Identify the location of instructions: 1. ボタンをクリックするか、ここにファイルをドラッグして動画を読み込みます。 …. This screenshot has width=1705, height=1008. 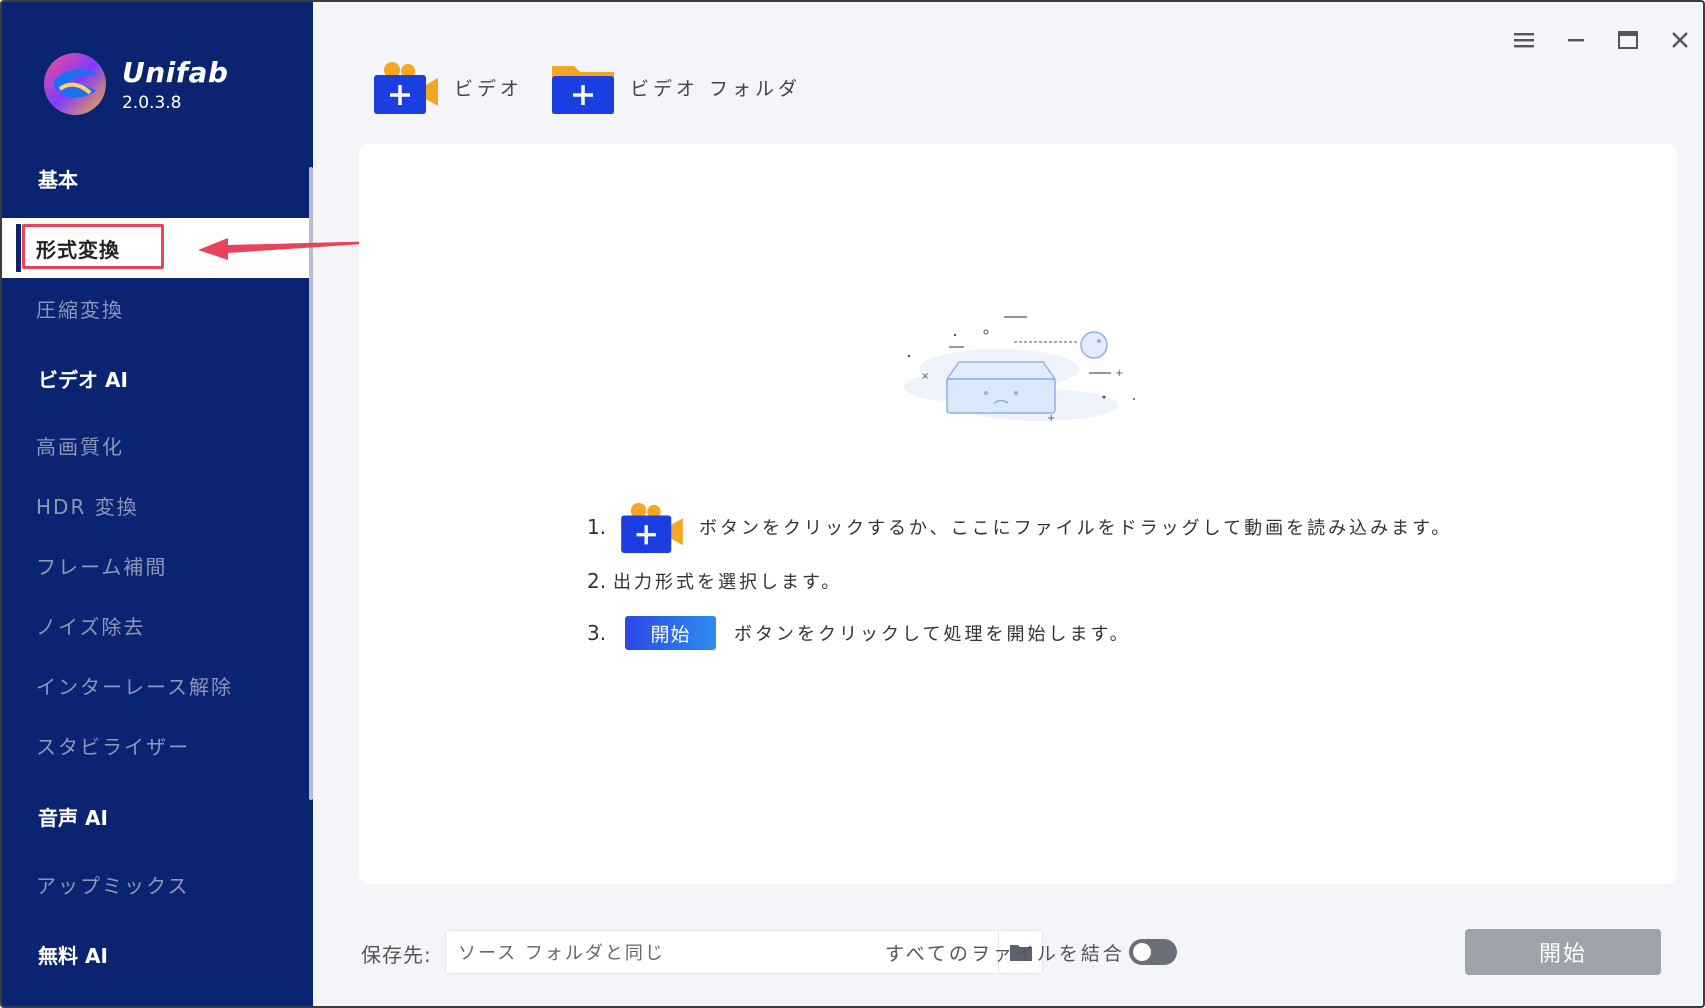
(1019, 579).